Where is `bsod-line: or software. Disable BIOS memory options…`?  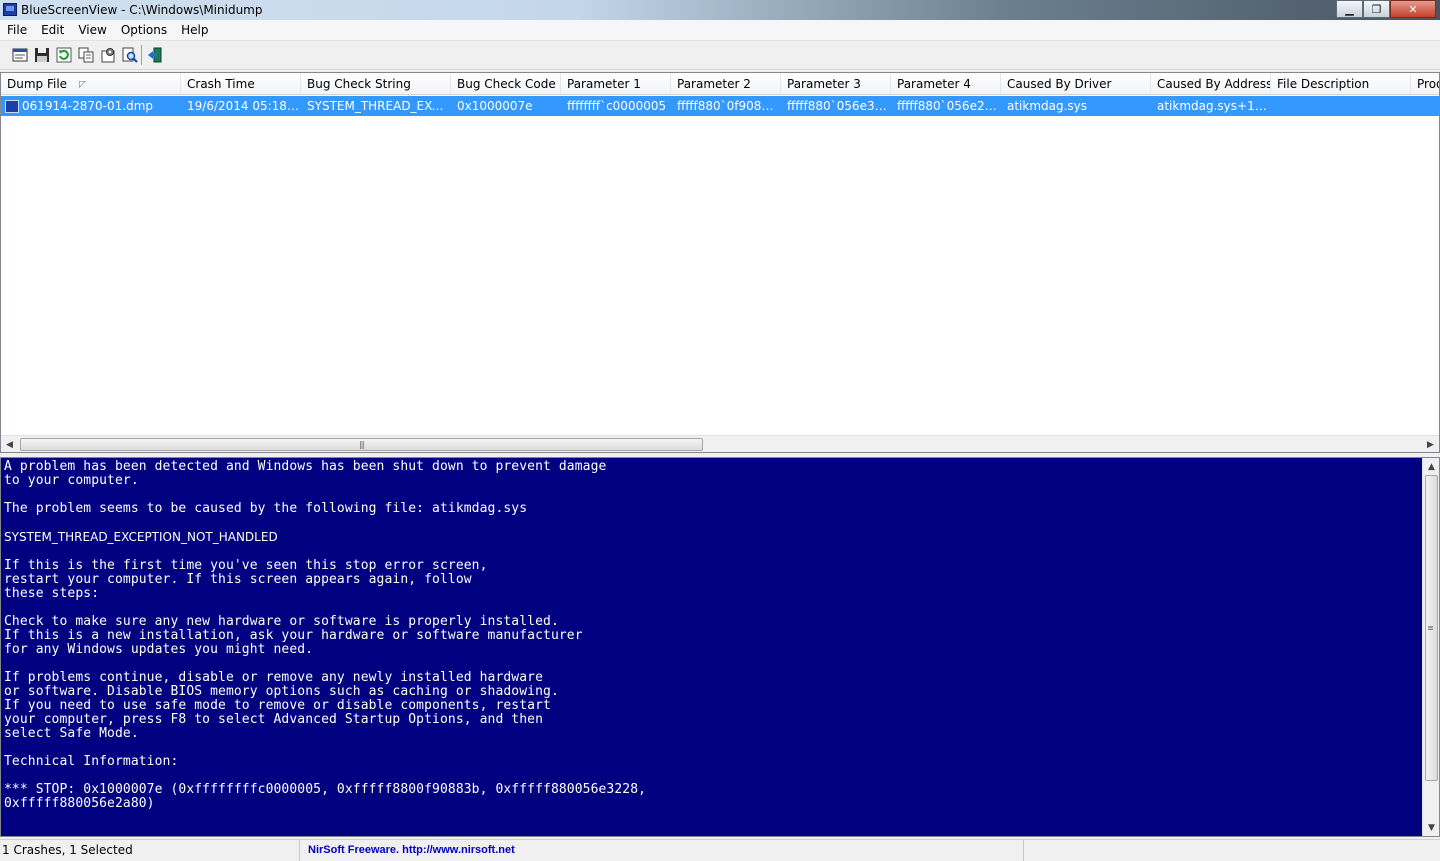
bsod-line: or software. Disable BIOS memory options… is located at coordinates (281, 691).